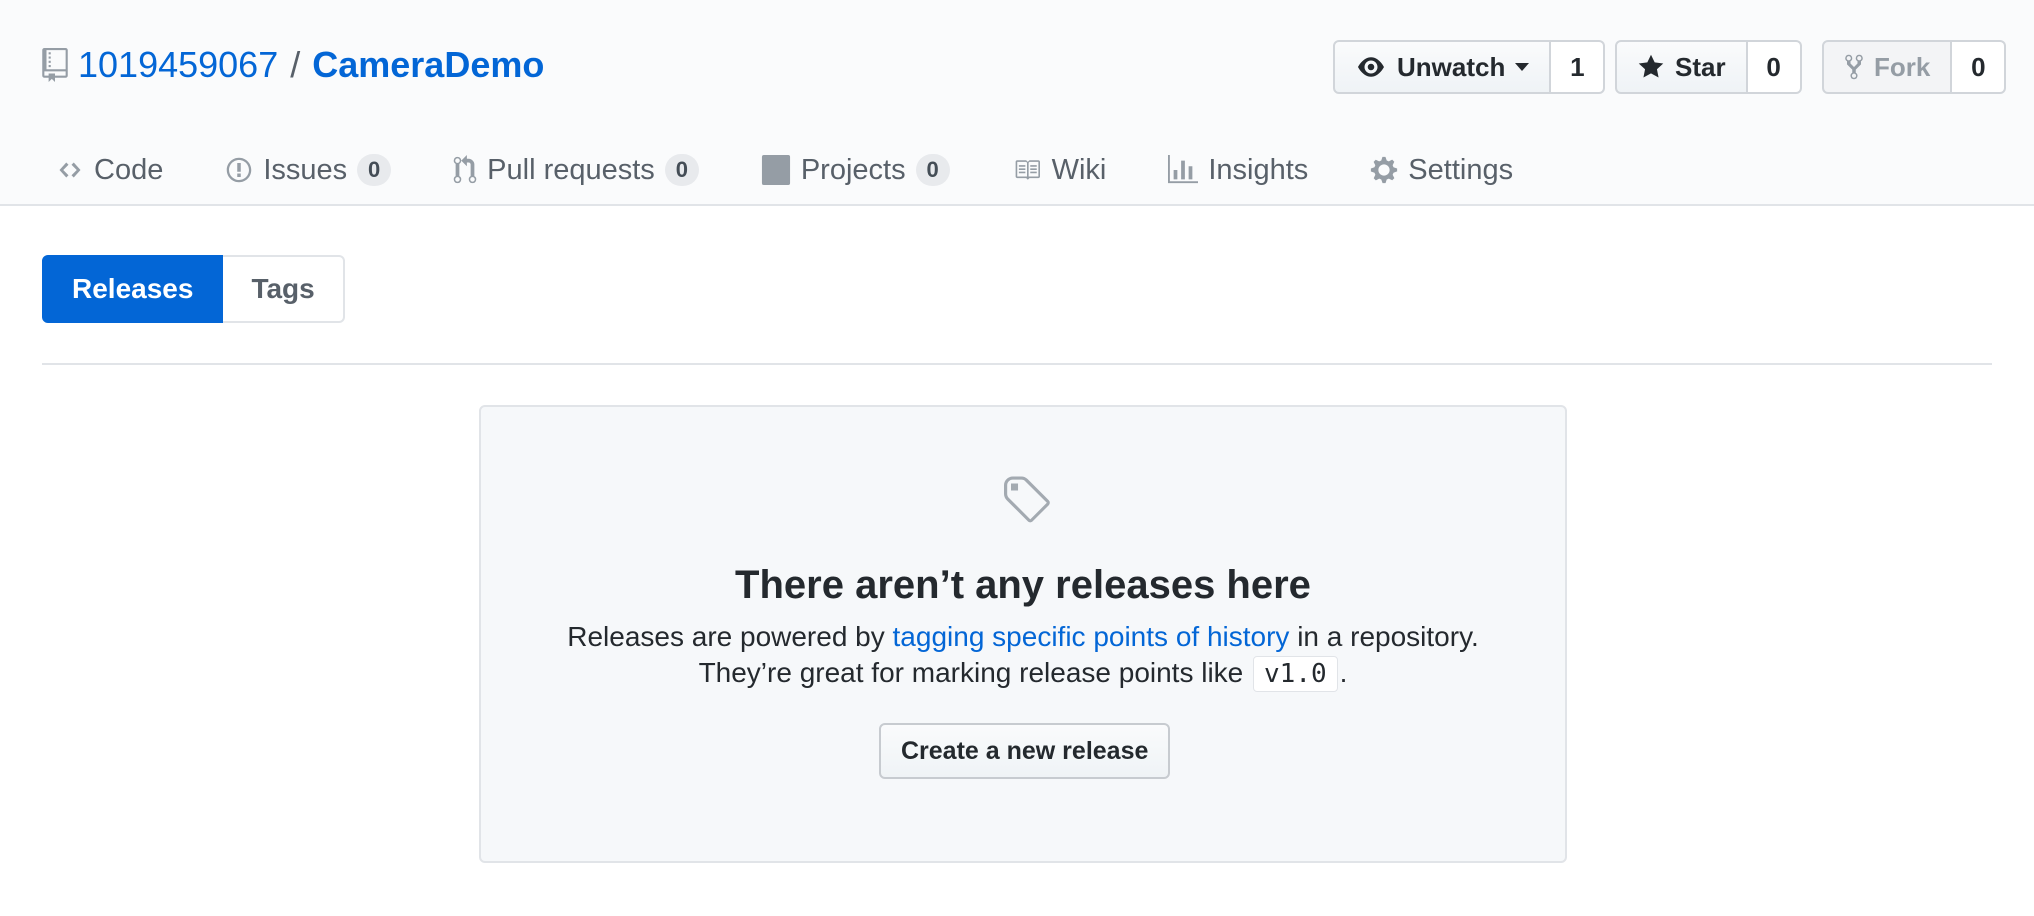 The height and width of the screenshot is (916, 2034). I want to click on star-button: Star, so click(1681, 67).